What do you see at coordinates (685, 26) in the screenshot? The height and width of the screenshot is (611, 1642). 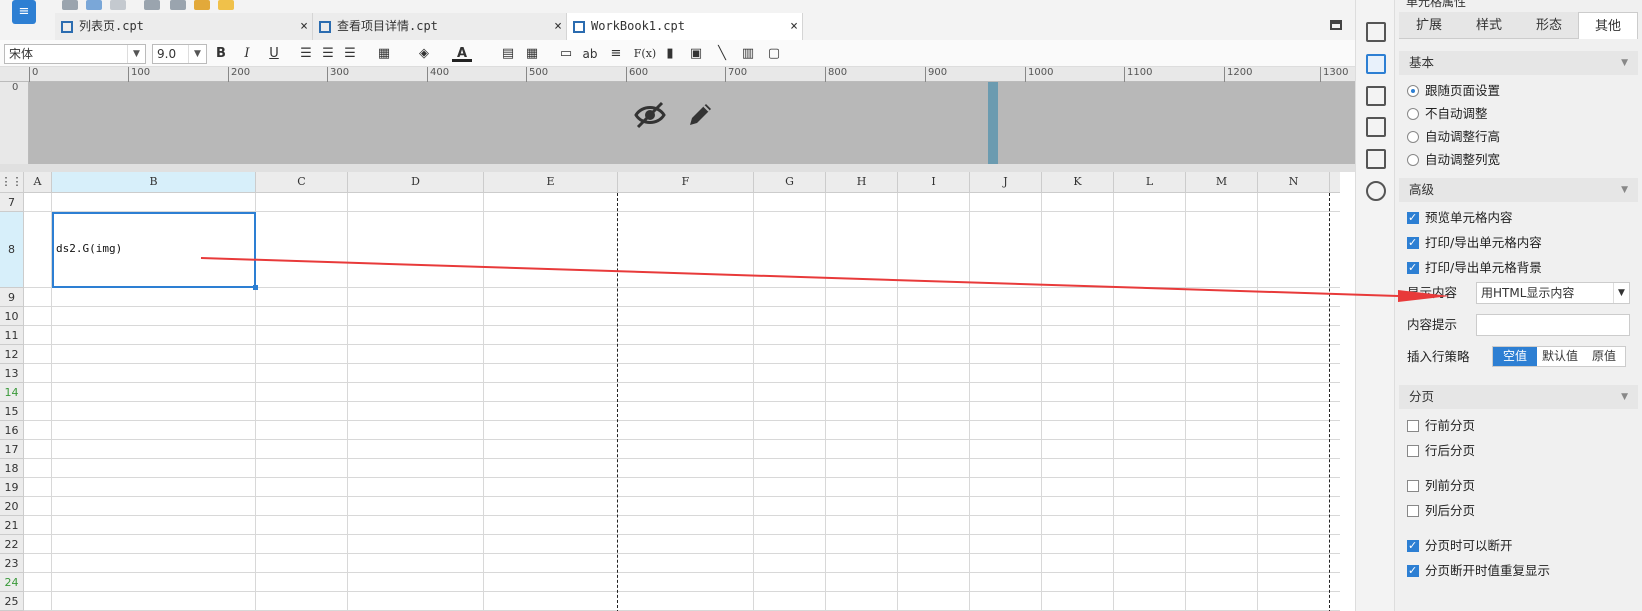 I see `tab-workbook1: WorkBook1.cpt ×` at bounding box center [685, 26].